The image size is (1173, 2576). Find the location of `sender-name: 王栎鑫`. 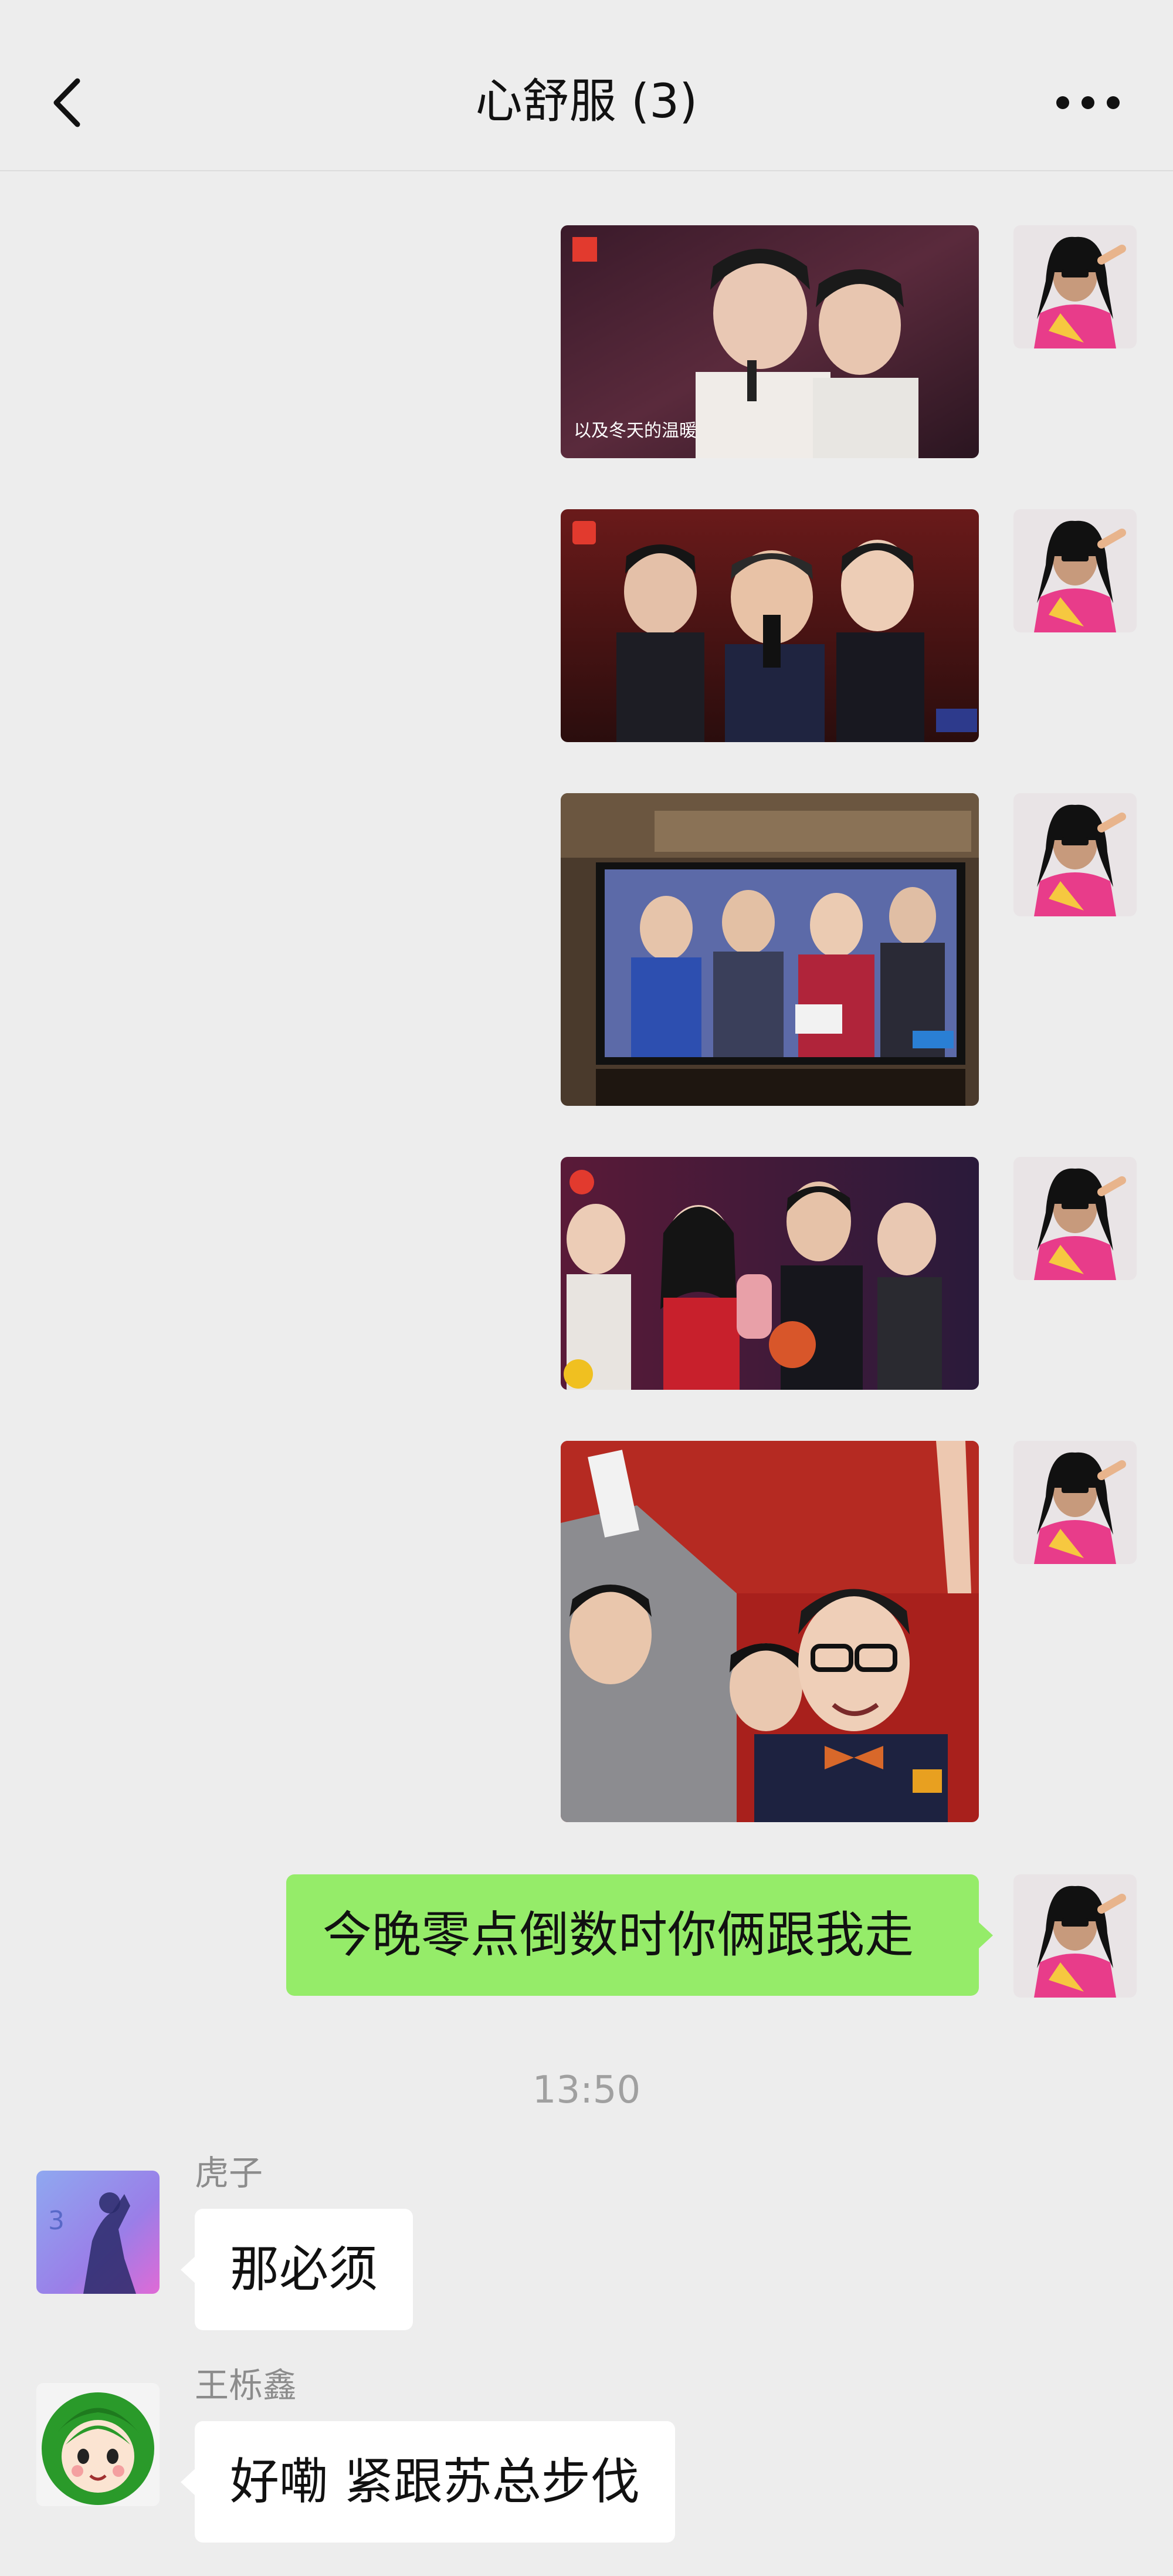

sender-name: 王栎鑫 is located at coordinates (246, 2385).